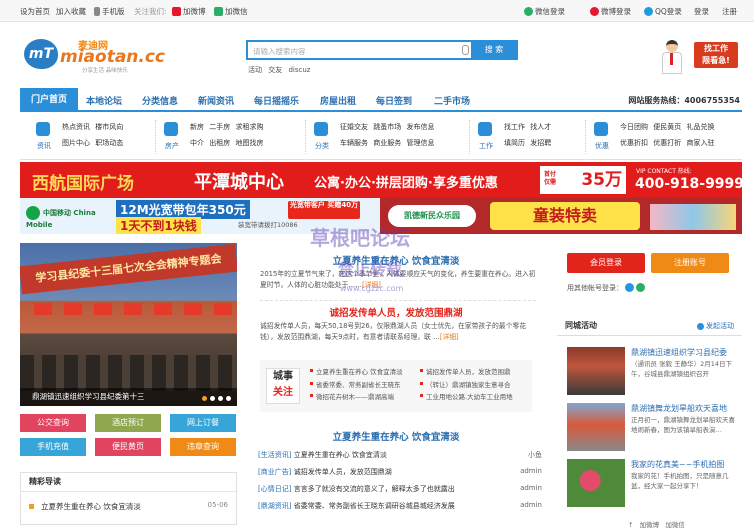  Describe the element at coordinates (128, 373) in the screenshot. I see `audience-photo` at that location.